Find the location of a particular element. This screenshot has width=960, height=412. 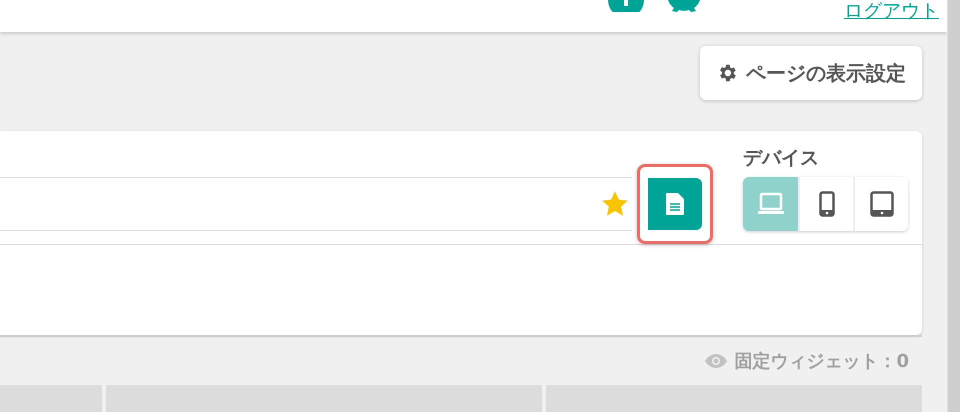

laptop-icon is located at coordinates (770, 204).